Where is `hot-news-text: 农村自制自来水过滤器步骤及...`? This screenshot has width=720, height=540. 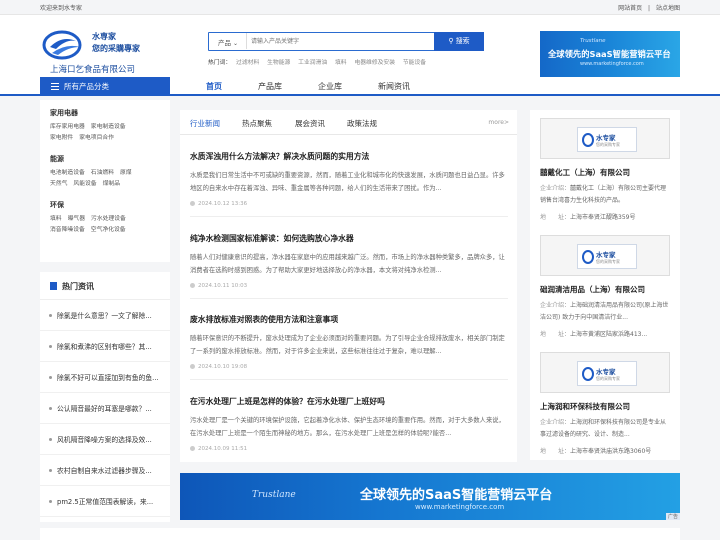
hot-news-text: 农村自制自来水过滤器步骤及... is located at coordinates (104, 471).